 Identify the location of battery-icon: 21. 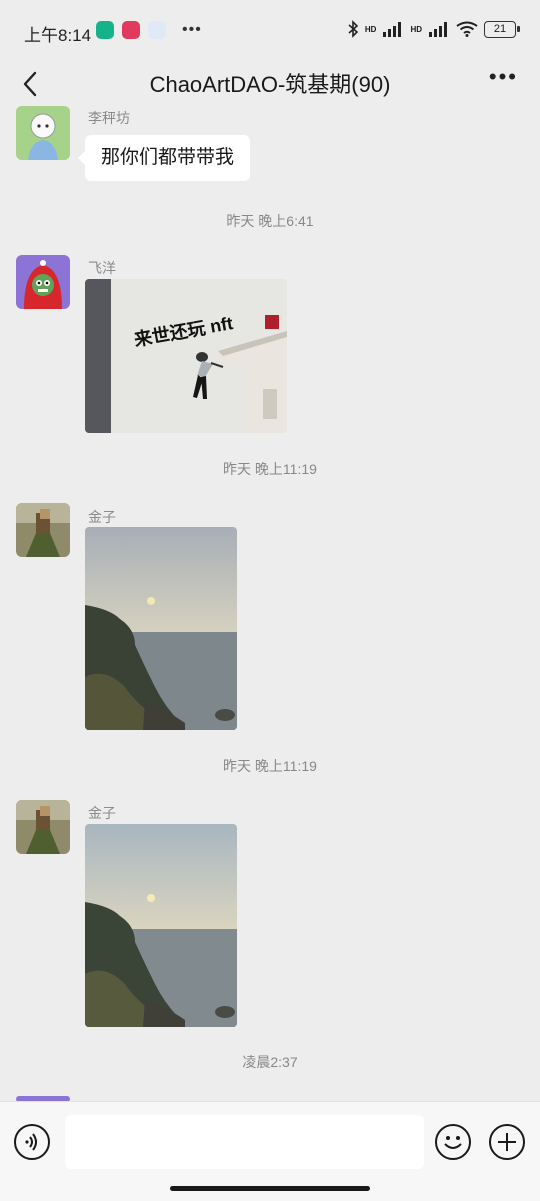
(502, 29).